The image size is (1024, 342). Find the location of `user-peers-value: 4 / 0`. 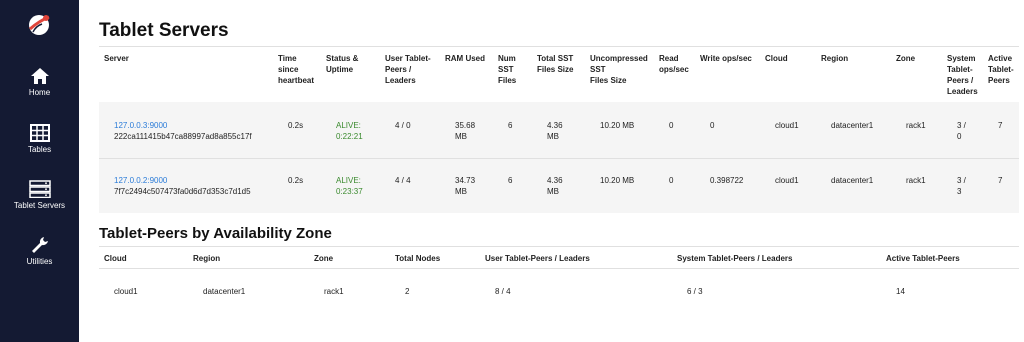

user-peers-value: 4 / 0 is located at coordinates (403, 125).